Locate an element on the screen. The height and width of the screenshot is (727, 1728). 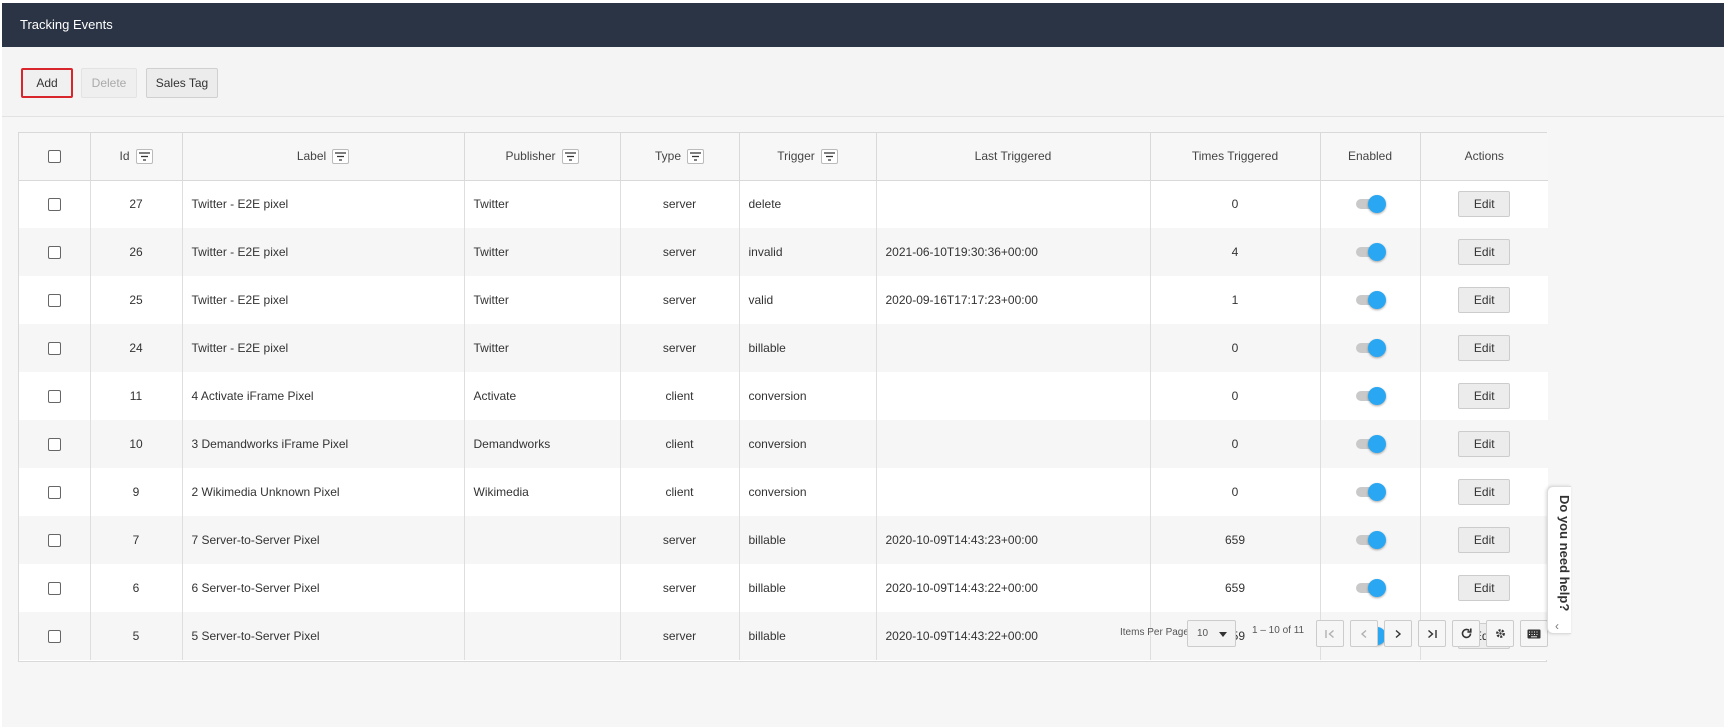
items-per-page-select: 10 is located at coordinates (1211, 633).